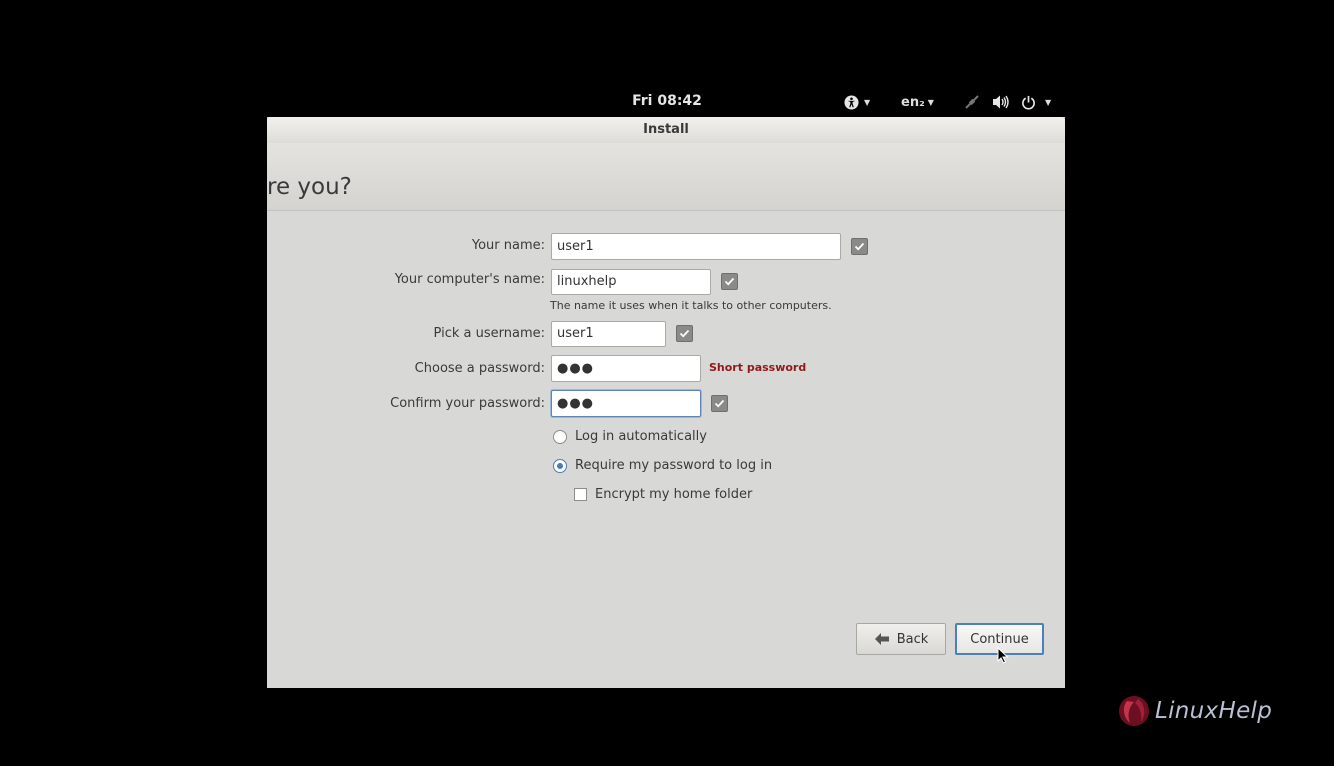 Image resolution: width=1334 pixels, height=766 pixels. What do you see at coordinates (560, 466) in the screenshot?
I see `login-password-radio` at bounding box center [560, 466].